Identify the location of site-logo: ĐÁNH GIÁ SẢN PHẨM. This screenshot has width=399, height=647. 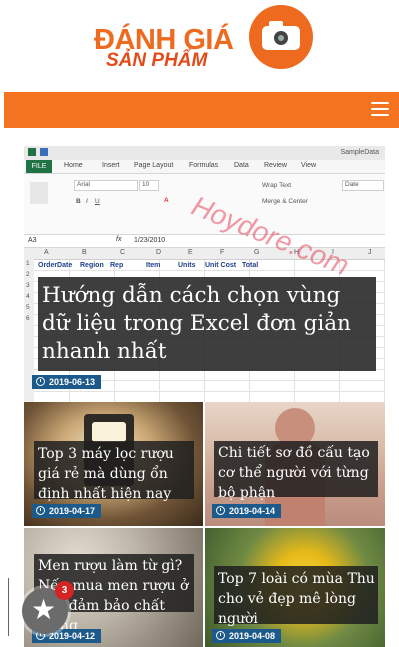
(204, 42).